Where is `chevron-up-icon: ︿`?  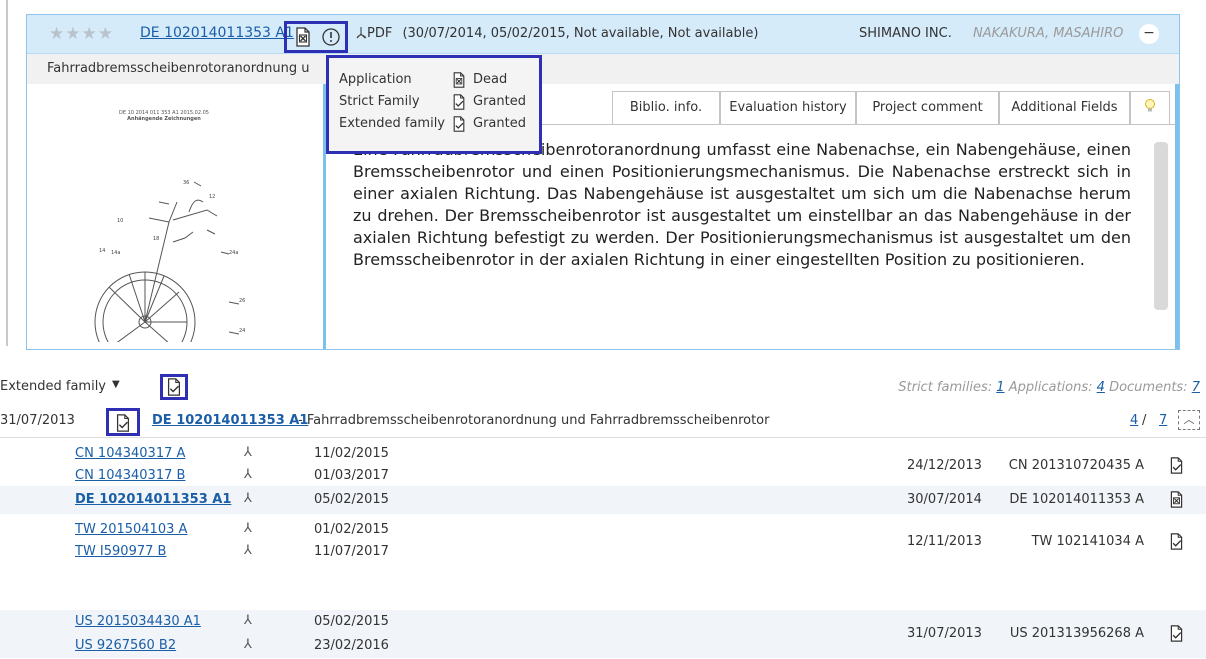
chevron-up-icon: ︿ is located at coordinates (1189, 420).